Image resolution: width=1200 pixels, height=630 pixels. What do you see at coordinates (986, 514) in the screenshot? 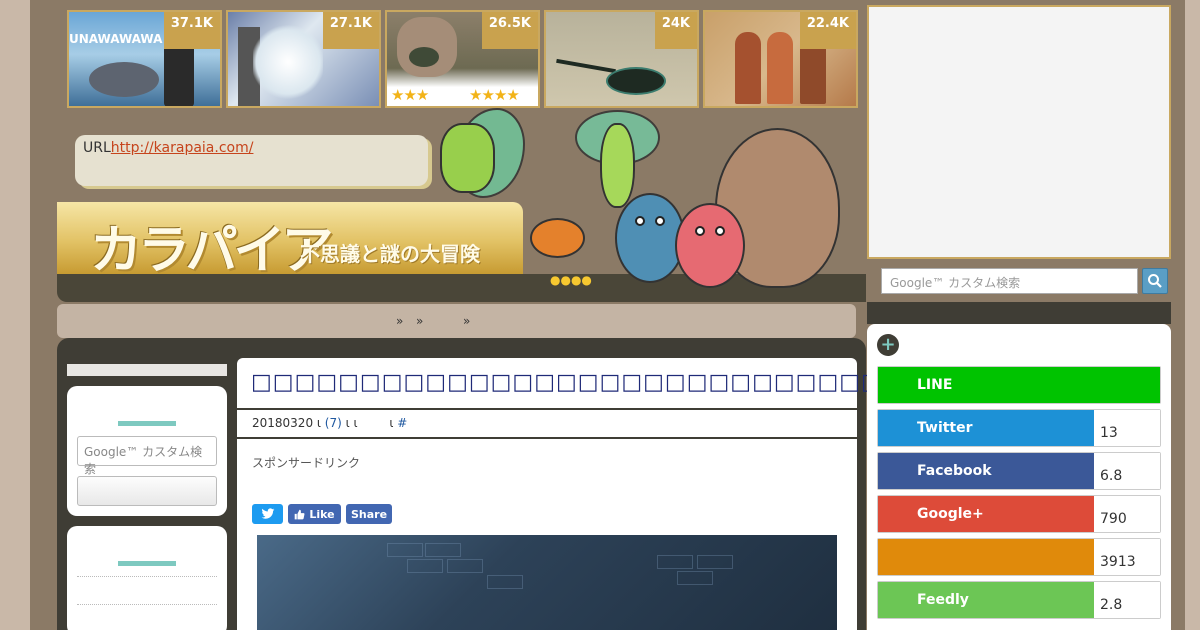
I see `share-label-googleplus: Google+` at bounding box center [986, 514].